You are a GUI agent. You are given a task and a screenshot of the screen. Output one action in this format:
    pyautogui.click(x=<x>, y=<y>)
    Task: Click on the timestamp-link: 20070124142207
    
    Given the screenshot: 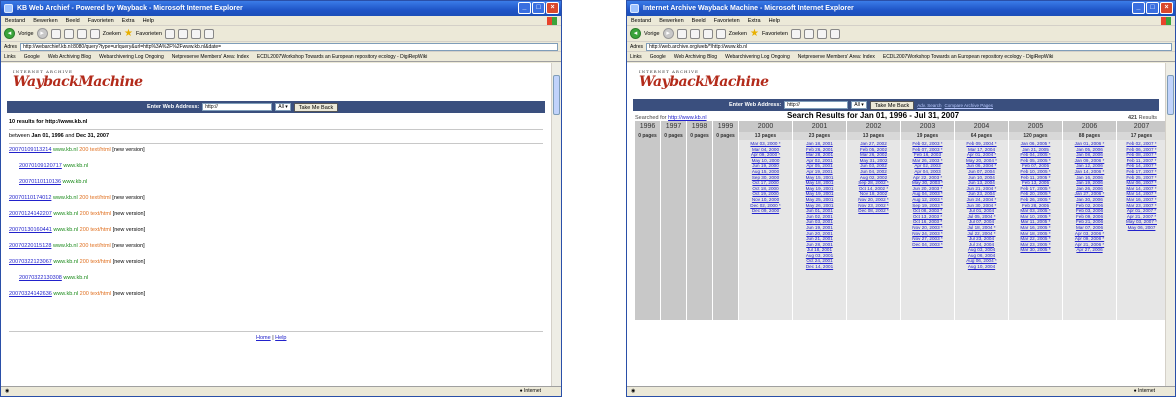 What is the action you would take?
    pyautogui.click(x=30, y=214)
    